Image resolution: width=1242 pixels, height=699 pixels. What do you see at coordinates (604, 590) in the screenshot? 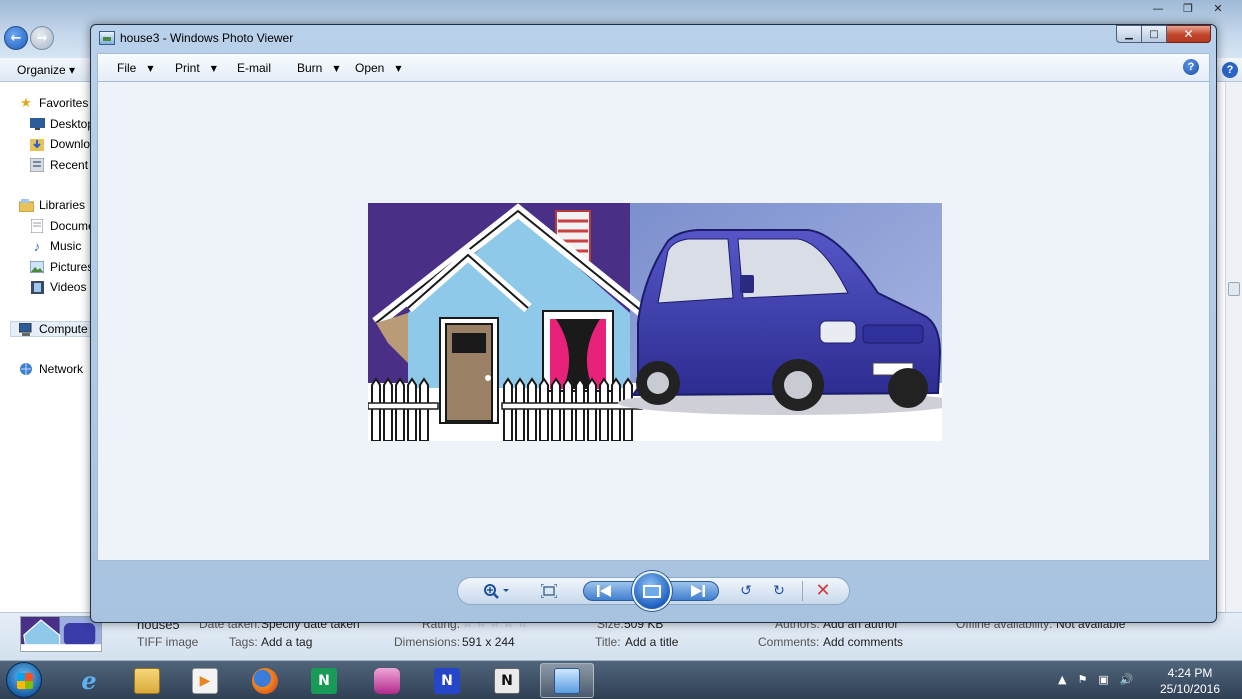
I see `previous-icon` at bounding box center [604, 590].